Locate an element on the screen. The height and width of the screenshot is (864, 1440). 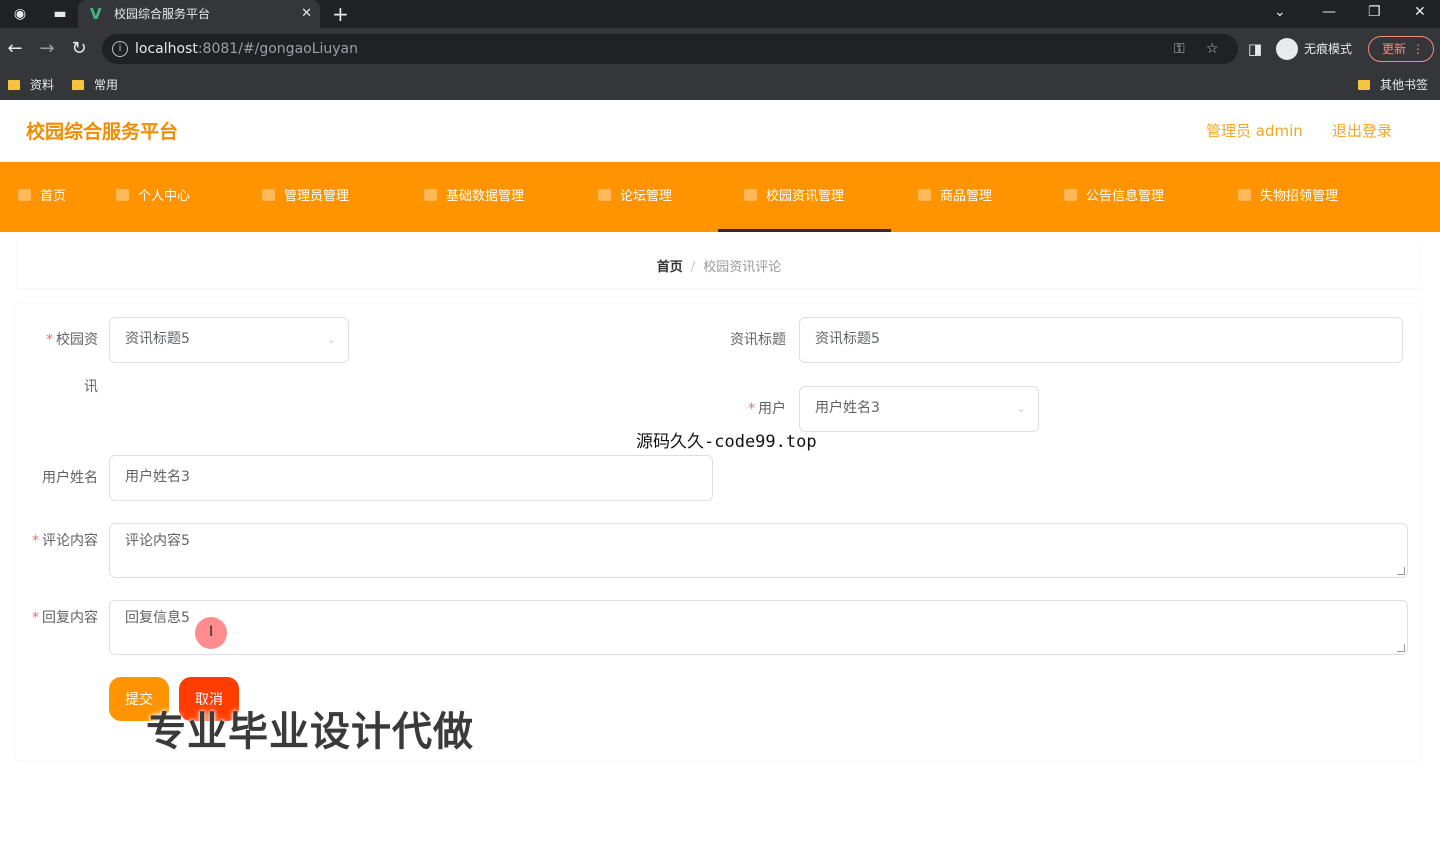
source-watermark-text: 源码久久-code99.top is located at coordinates (726, 442).